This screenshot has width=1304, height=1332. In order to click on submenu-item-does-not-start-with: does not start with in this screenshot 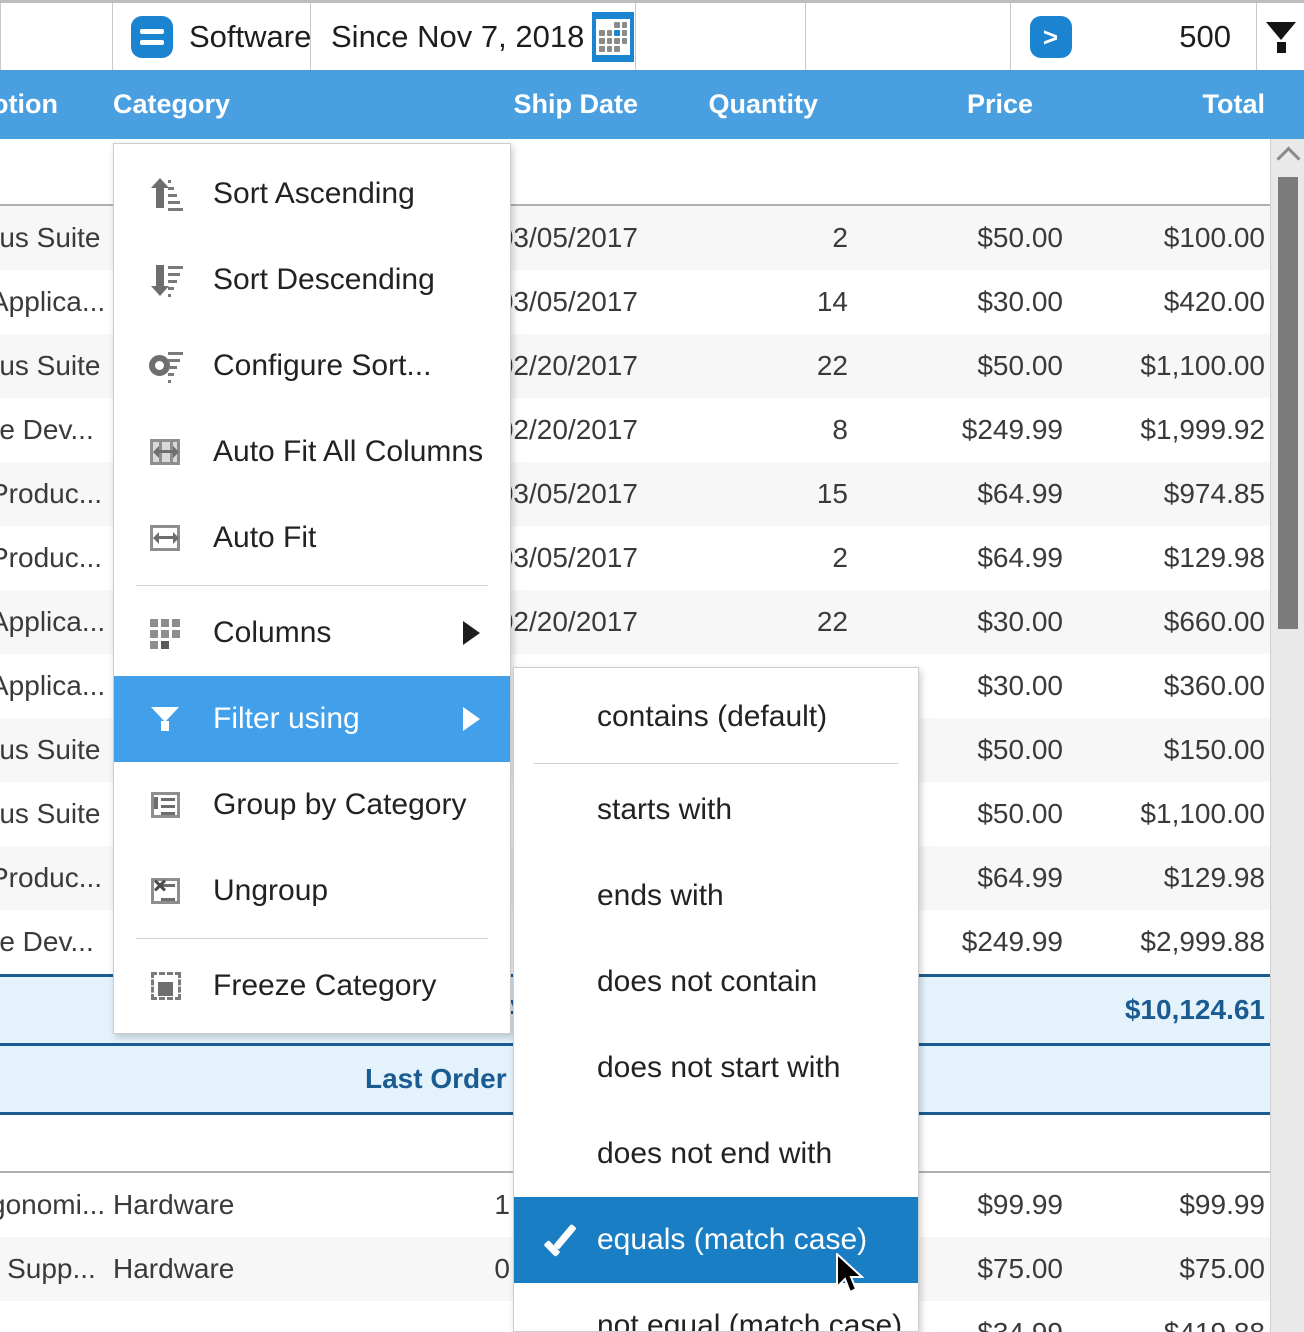, I will do `click(716, 1068)`.